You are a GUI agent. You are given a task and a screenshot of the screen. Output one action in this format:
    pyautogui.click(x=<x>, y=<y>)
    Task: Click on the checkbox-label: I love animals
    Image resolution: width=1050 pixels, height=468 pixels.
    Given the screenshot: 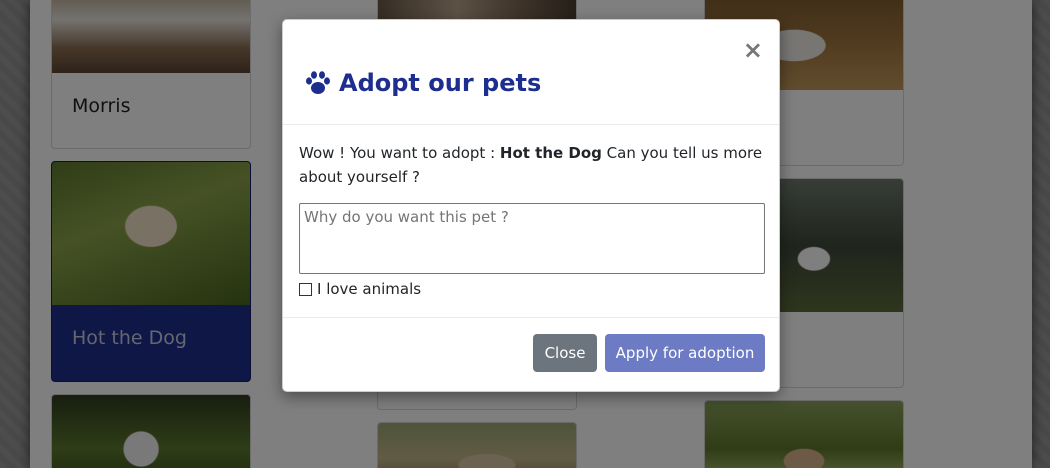 What is the action you would take?
    pyautogui.click(x=369, y=289)
    